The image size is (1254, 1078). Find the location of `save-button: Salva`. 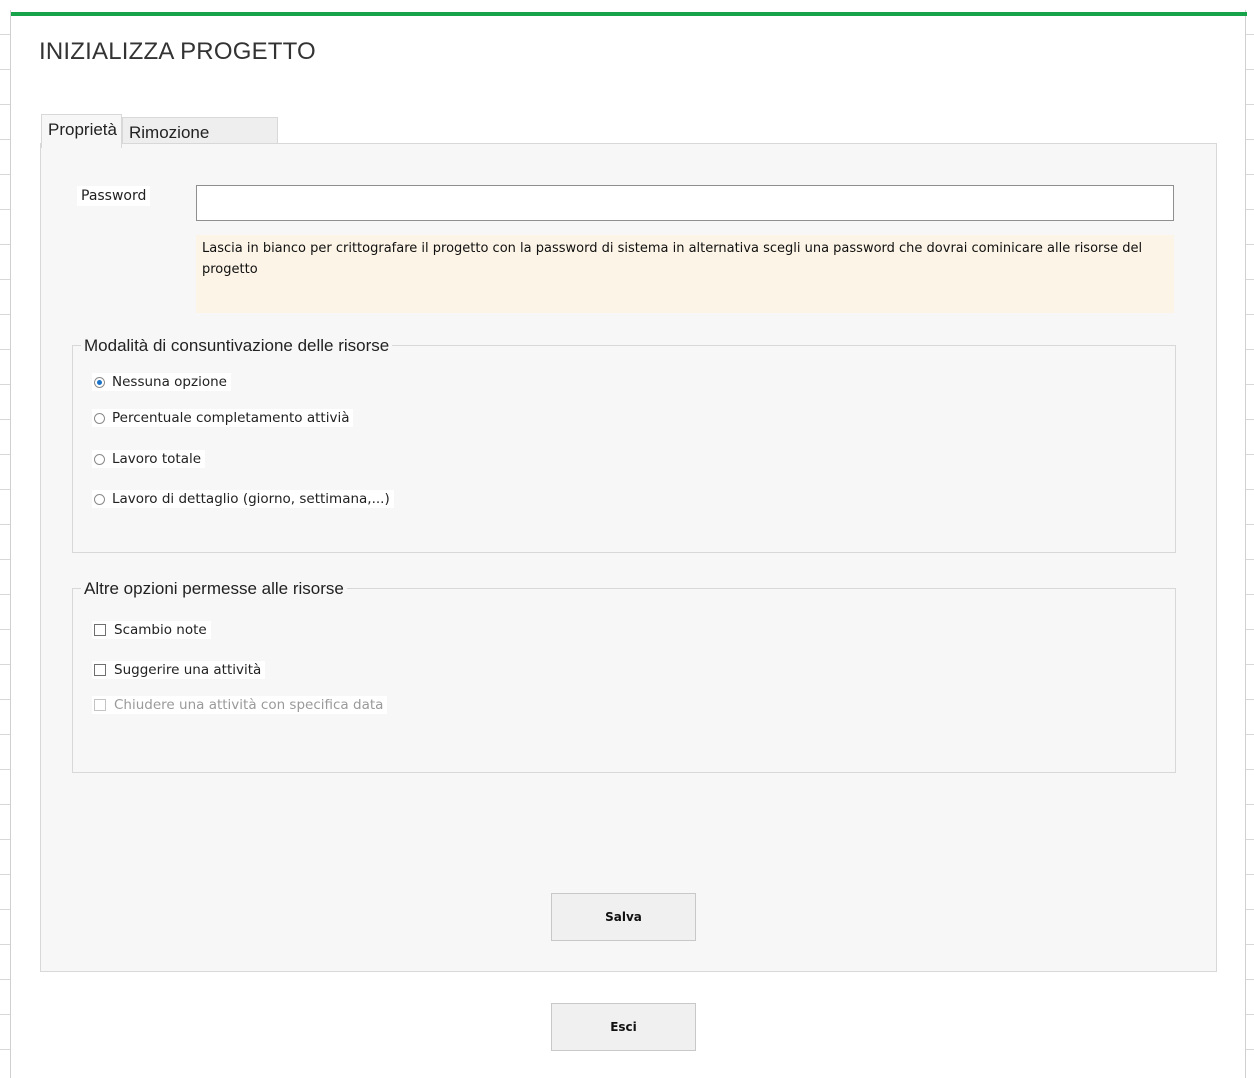

save-button: Salva is located at coordinates (623, 917).